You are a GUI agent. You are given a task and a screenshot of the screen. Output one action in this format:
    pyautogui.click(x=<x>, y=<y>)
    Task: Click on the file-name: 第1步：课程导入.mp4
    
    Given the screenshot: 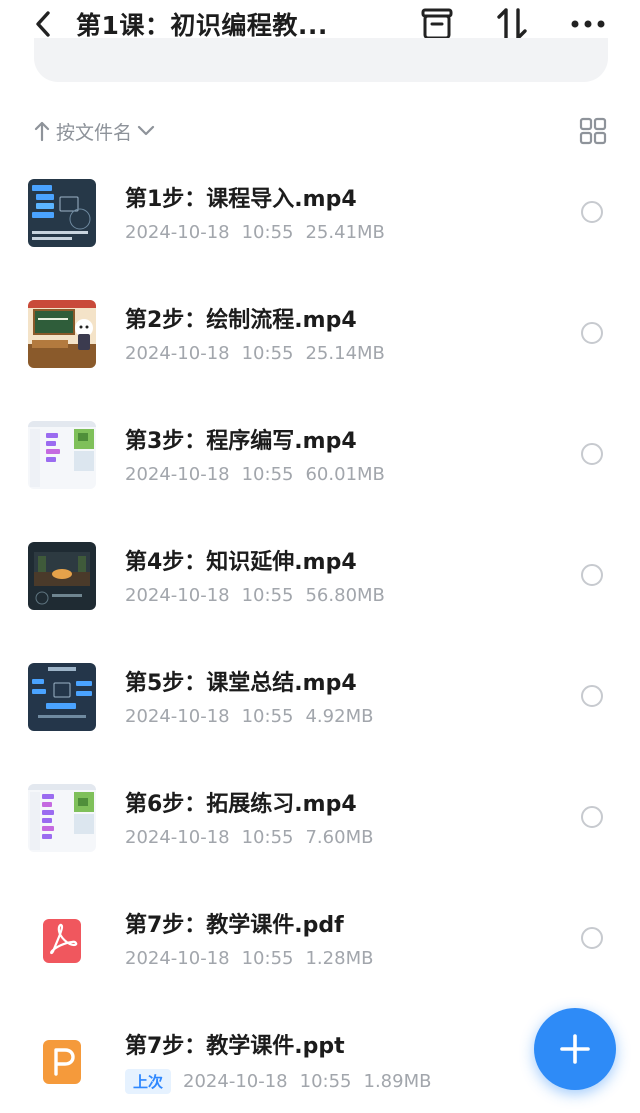 What is the action you would take?
    pyautogui.click(x=241, y=199)
    